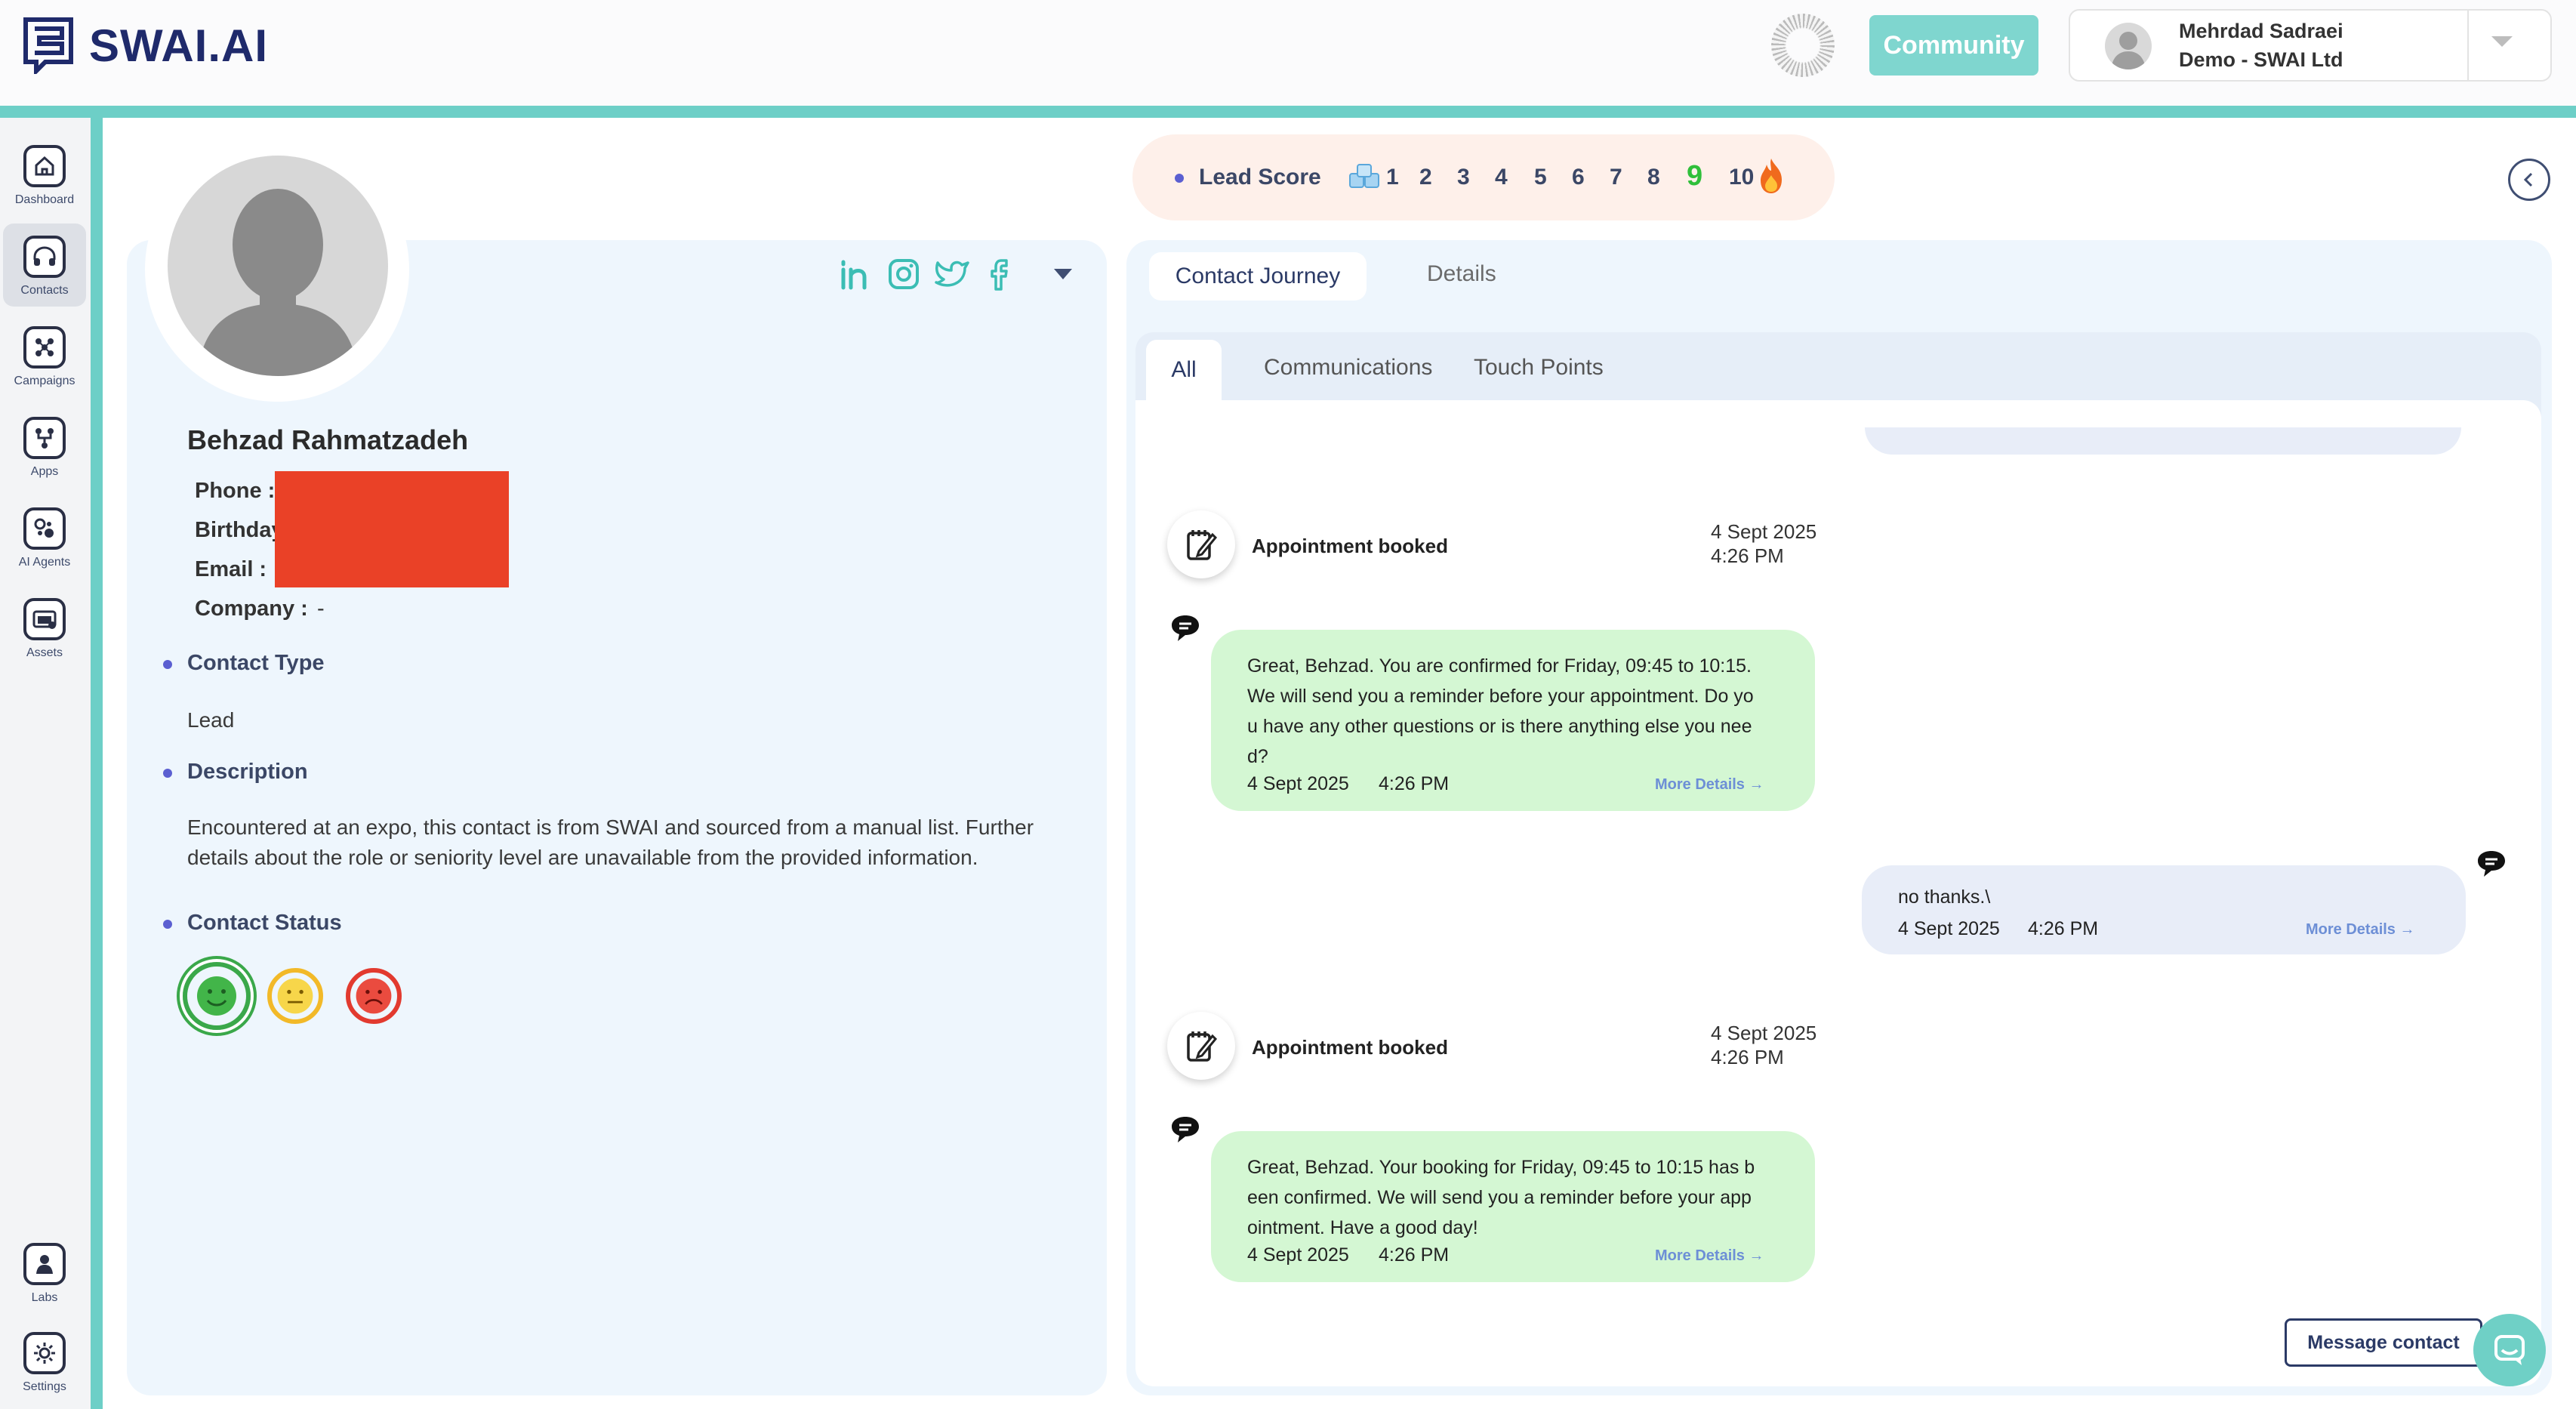 The image size is (2576, 1409). I want to click on sidebar-item-apps: Apps, so click(44, 446).